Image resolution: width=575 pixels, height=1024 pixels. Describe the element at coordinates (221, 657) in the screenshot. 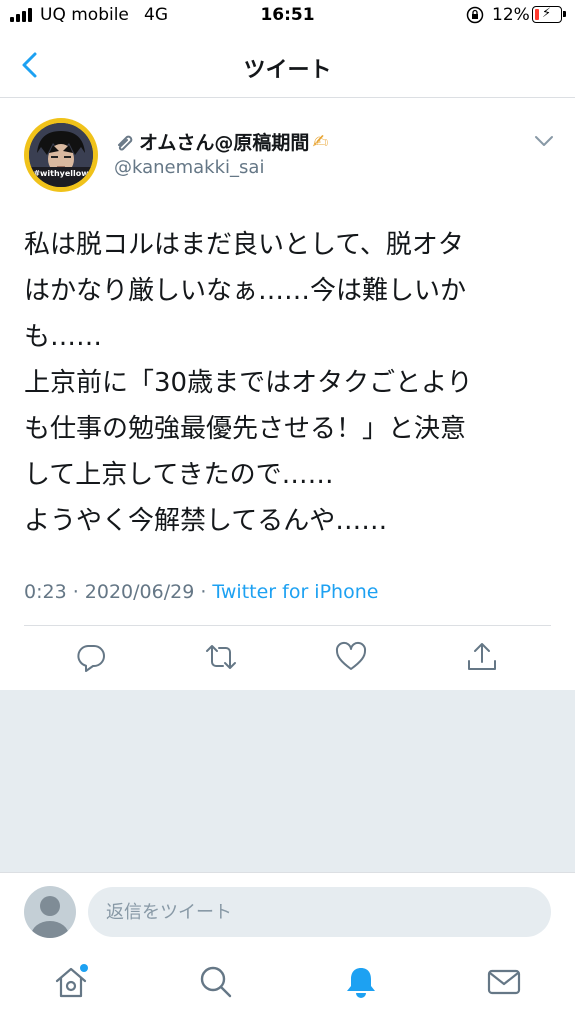

I see `retweet-icon` at that location.